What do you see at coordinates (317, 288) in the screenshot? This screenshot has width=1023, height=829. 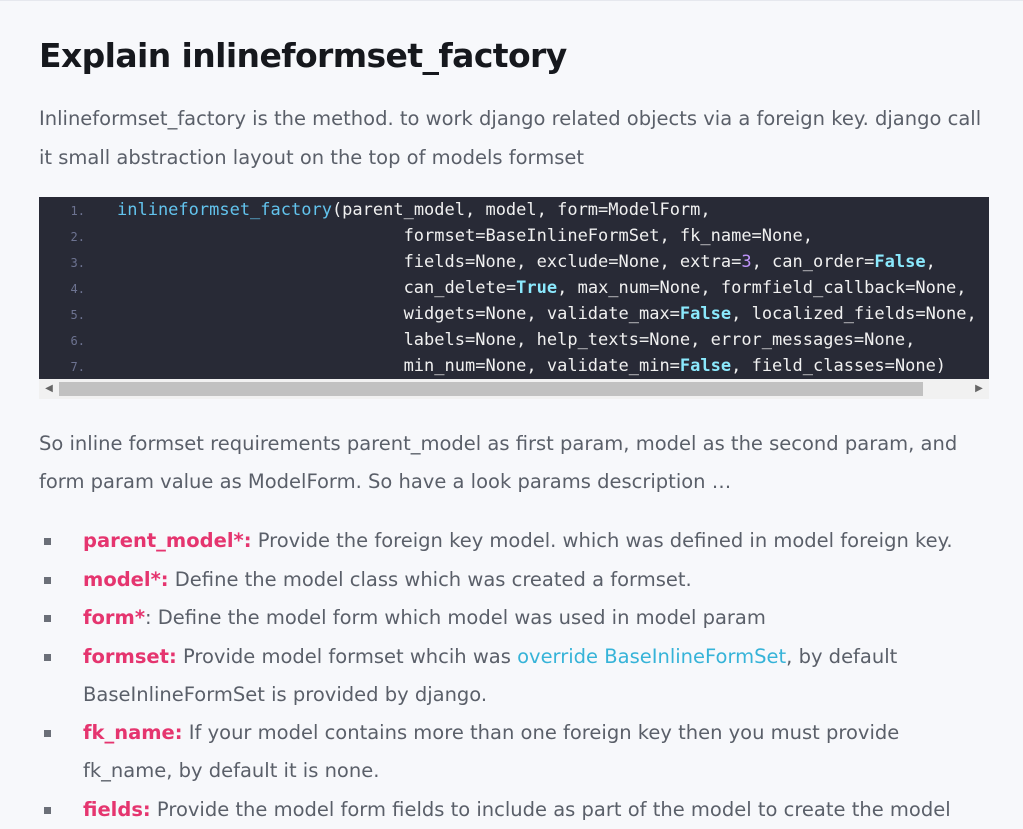 I see `code-text: can_delete=` at bounding box center [317, 288].